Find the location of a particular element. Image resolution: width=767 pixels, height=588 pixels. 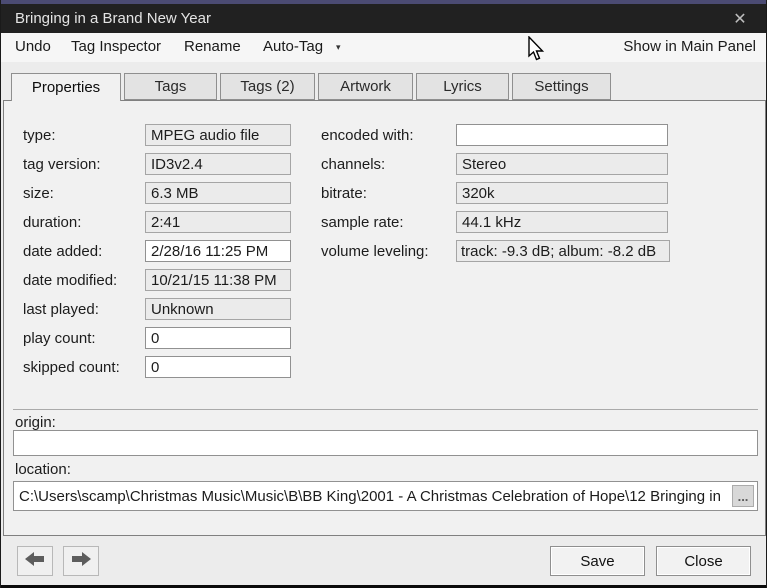

mouse-cursor-icon is located at coordinates (537, 51).